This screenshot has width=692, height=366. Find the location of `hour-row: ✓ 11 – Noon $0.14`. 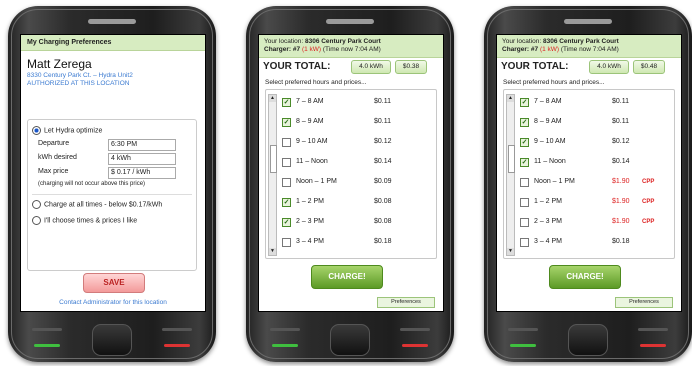

hour-row: ✓ 11 – Noon $0.14 is located at coordinates (595, 162).